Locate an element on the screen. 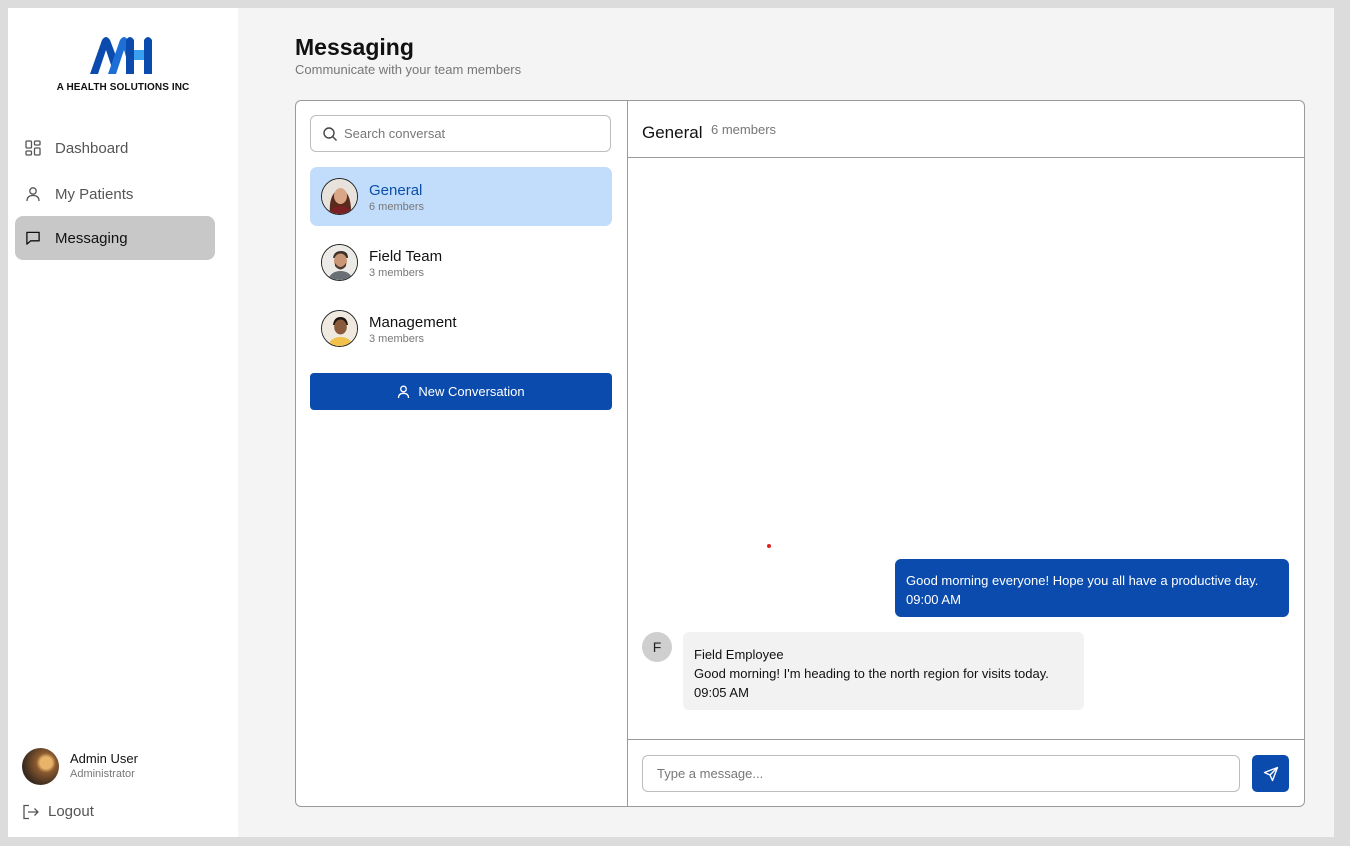  chat-member-count: 6 members is located at coordinates (744, 129).